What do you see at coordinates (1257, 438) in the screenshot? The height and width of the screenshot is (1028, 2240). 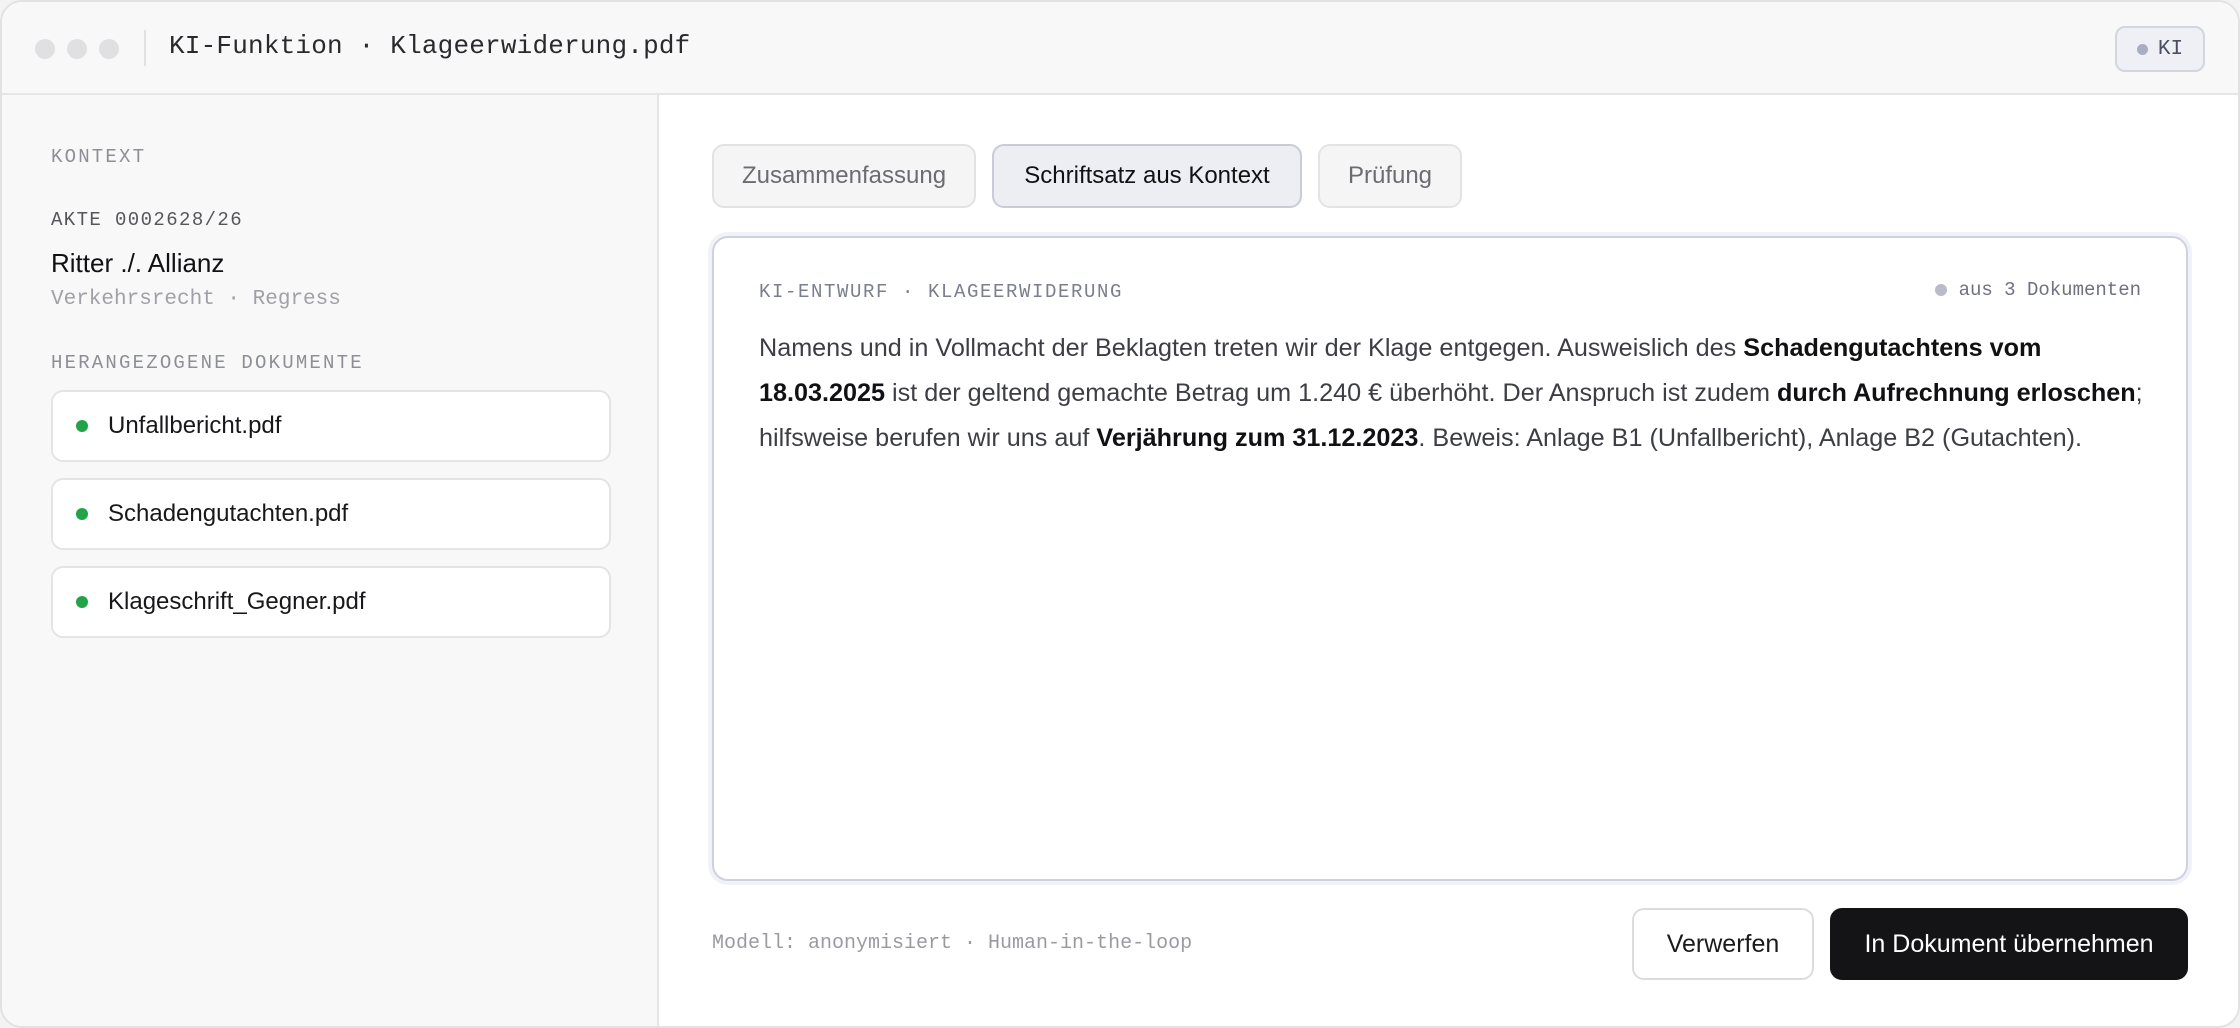 I see `draft-text-highlight: Verjährung zum 31.12.2023` at bounding box center [1257, 438].